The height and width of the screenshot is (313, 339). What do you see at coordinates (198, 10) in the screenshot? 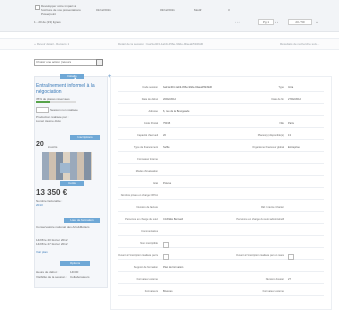
I see `status-cell: Modif` at bounding box center [198, 10].